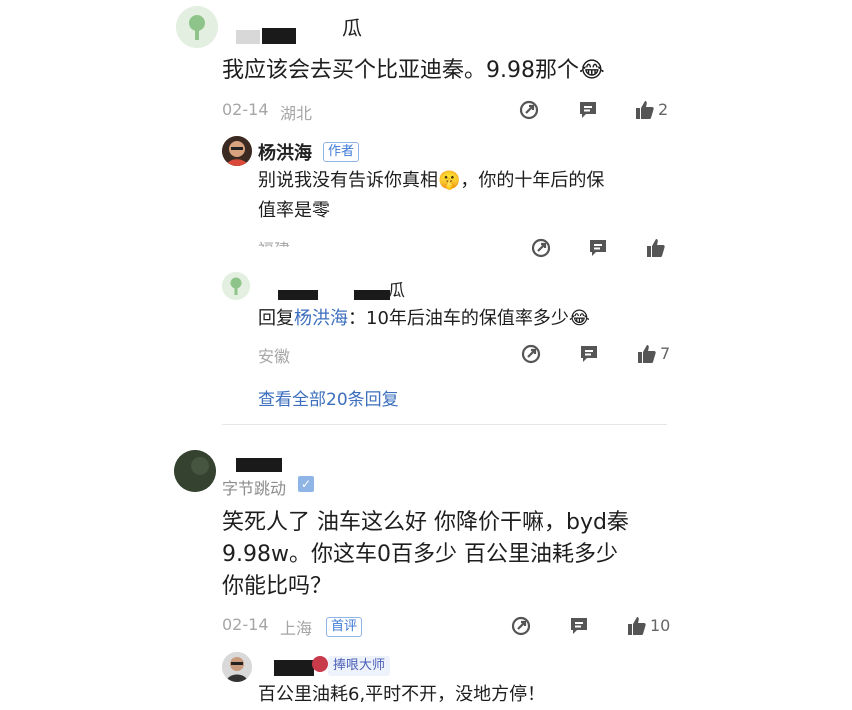 The width and height of the screenshot is (852, 710). I want to click on author-badge: 作者, so click(341, 152).